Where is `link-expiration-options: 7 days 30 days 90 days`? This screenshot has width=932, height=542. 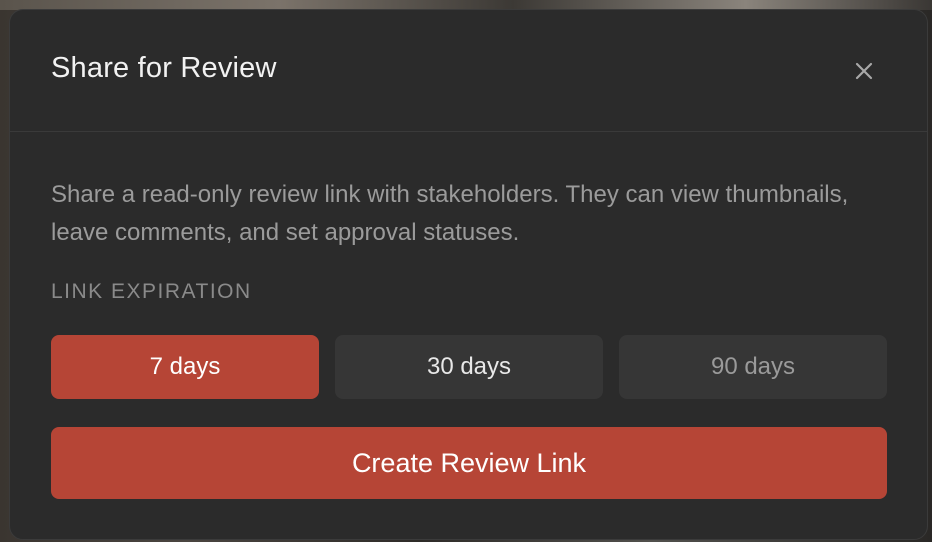
link-expiration-options: 7 days 30 days 90 days is located at coordinates (469, 367).